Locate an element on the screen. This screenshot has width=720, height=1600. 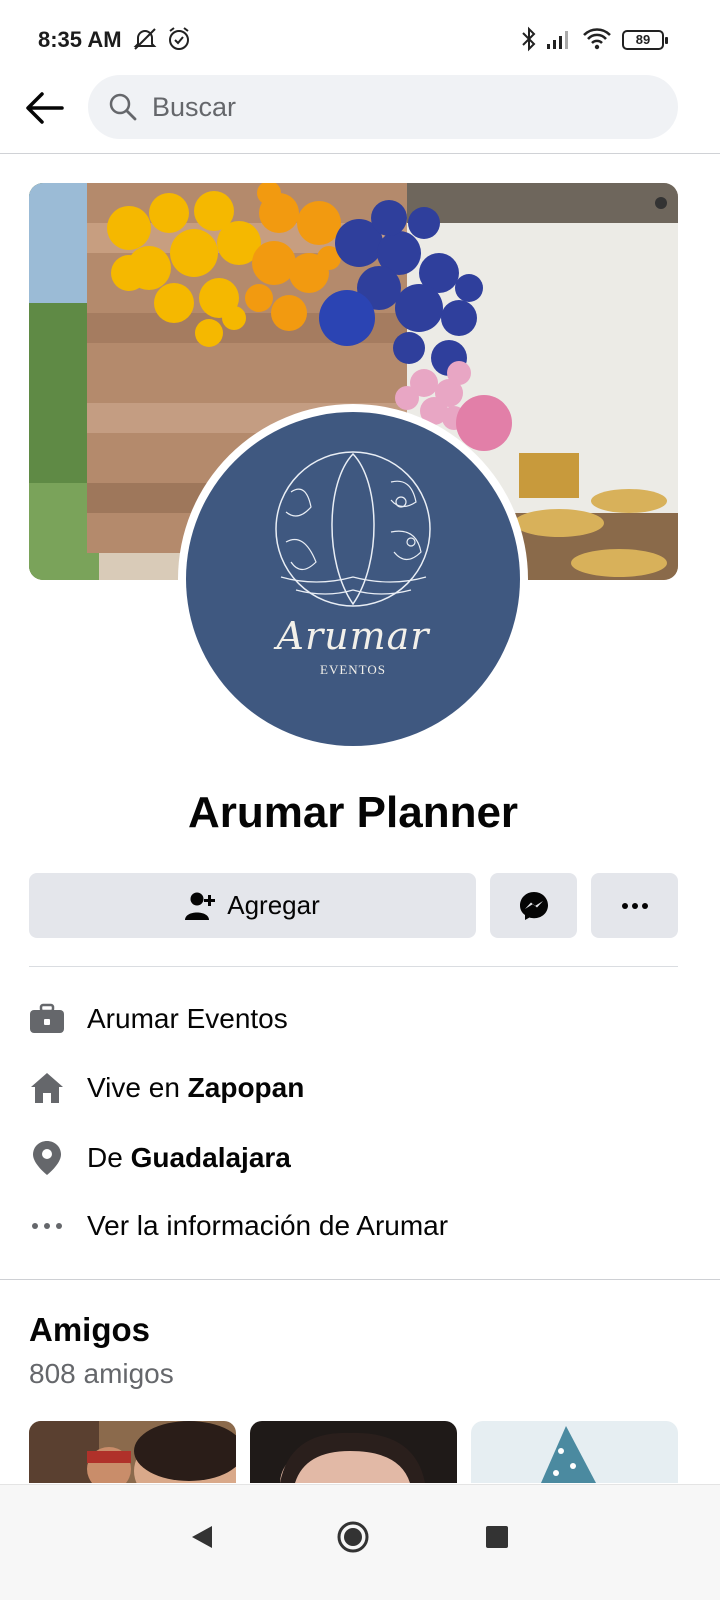
add-friend-label: Agregar is located at coordinates (273, 905).